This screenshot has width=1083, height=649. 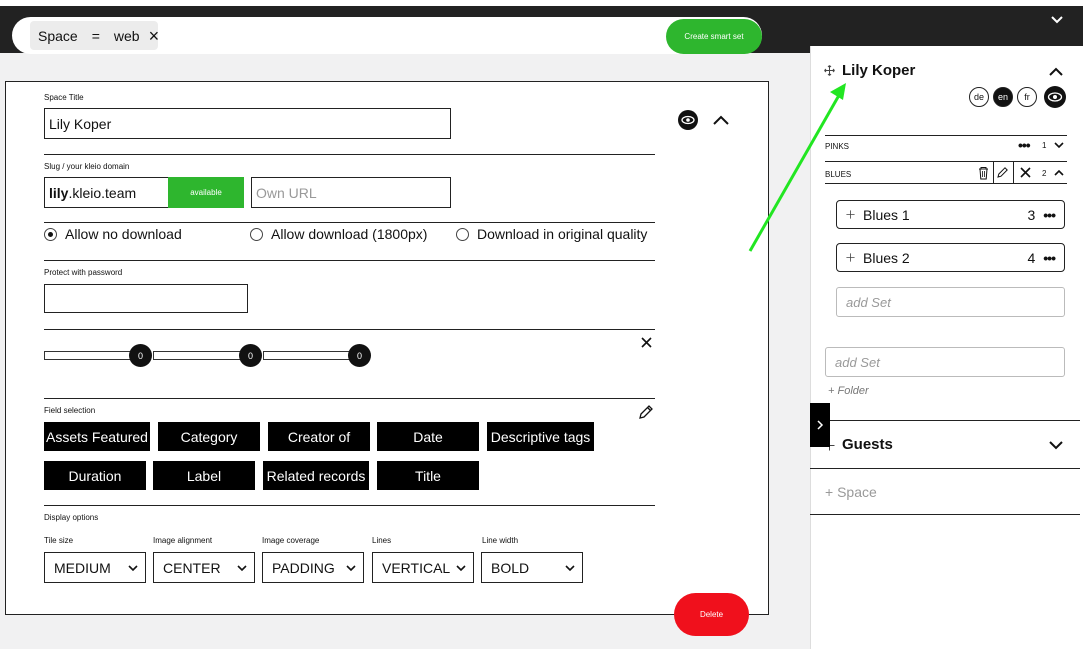 I want to click on radio-original-quality: Download in original quality, so click(x=551, y=234).